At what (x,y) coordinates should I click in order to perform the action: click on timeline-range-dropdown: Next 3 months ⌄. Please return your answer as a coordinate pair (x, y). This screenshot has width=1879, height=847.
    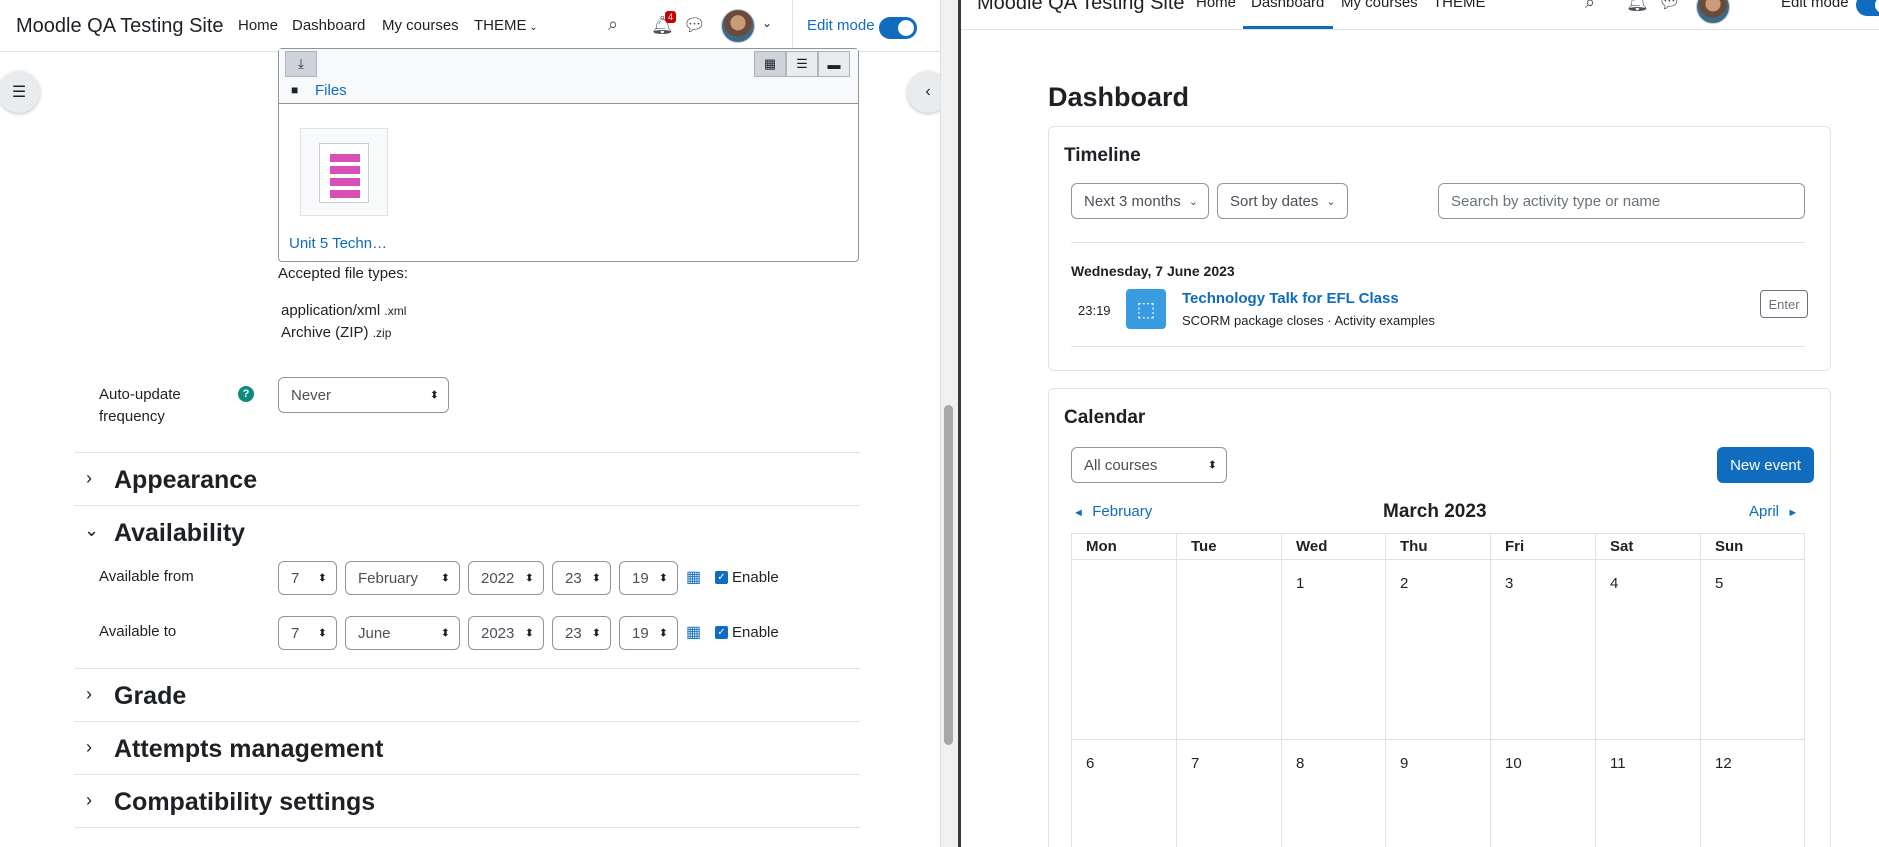
    Looking at the image, I should click on (1140, 201).